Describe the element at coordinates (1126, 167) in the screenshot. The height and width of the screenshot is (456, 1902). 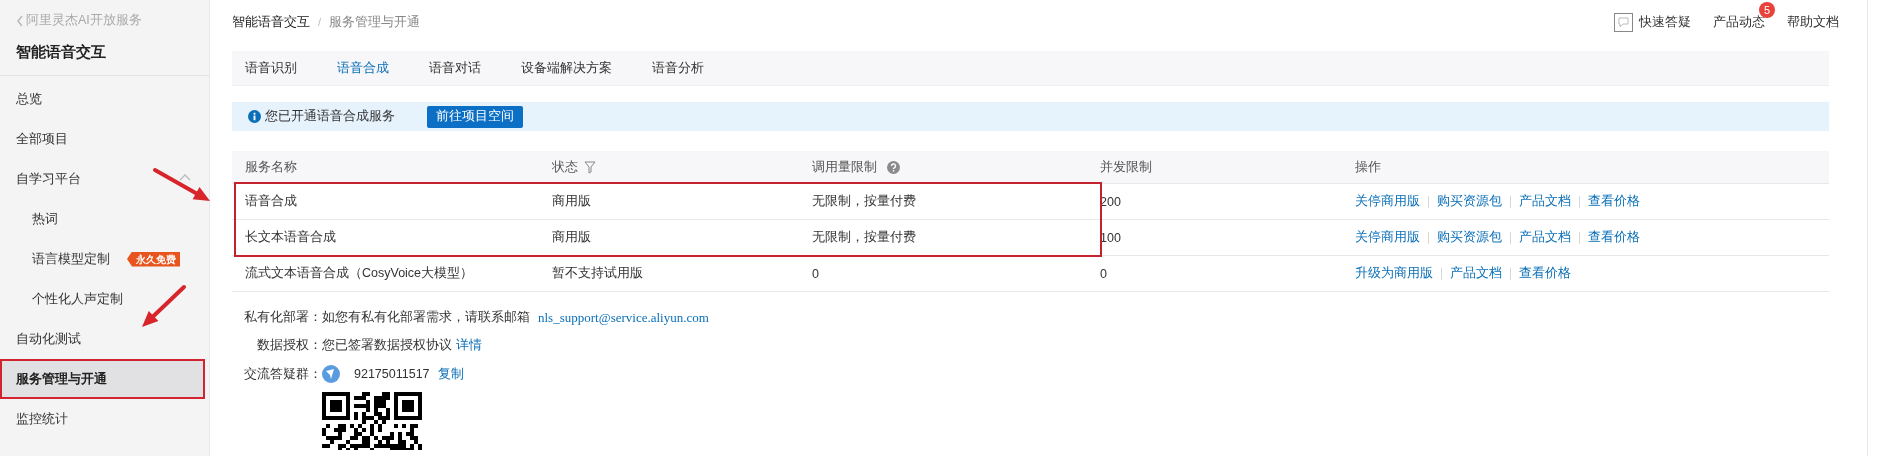
I see `column-header: 并发限制` at that location.